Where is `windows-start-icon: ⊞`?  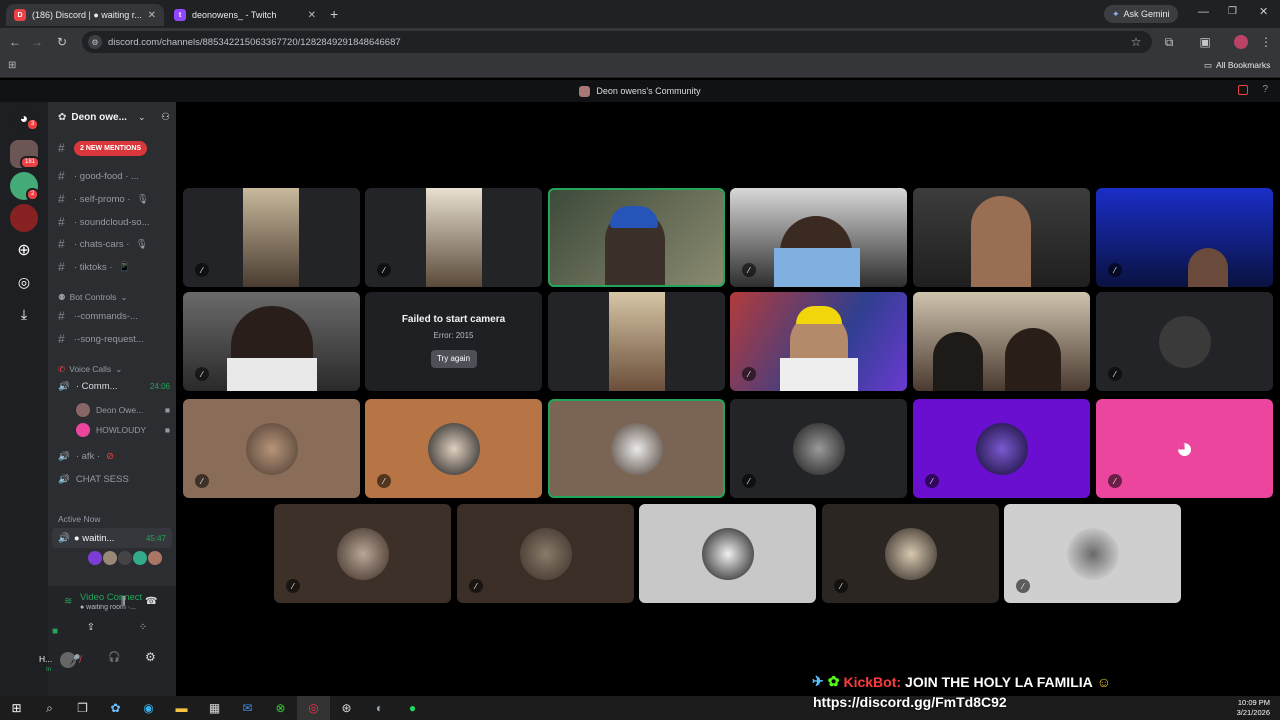
windows-start-icon: ⊞ is located at coordinates (16, 708).